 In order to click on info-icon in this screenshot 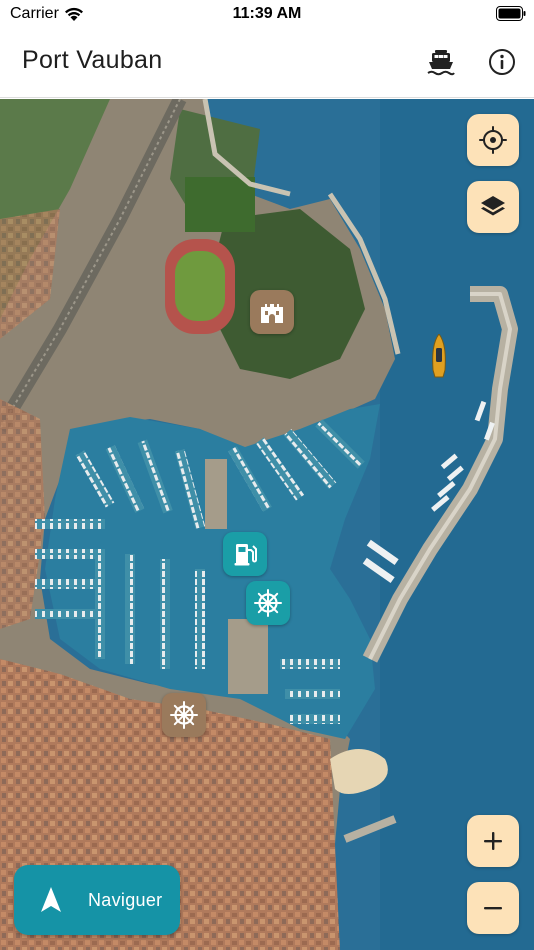, I will do `click(502, 62)`.